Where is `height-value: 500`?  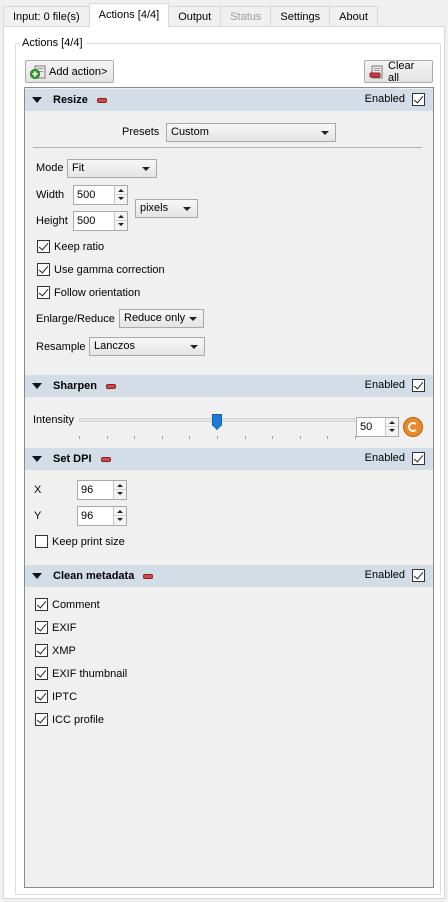
height-value: 500 is located at coordinates (86, 221).